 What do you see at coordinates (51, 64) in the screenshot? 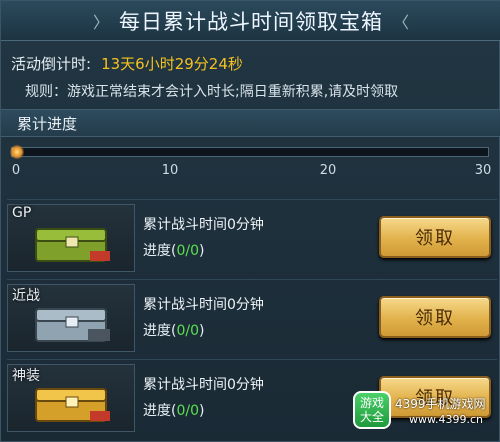
I see `countdown-label: 活动倒计时:` at bounding box center [51, 64].